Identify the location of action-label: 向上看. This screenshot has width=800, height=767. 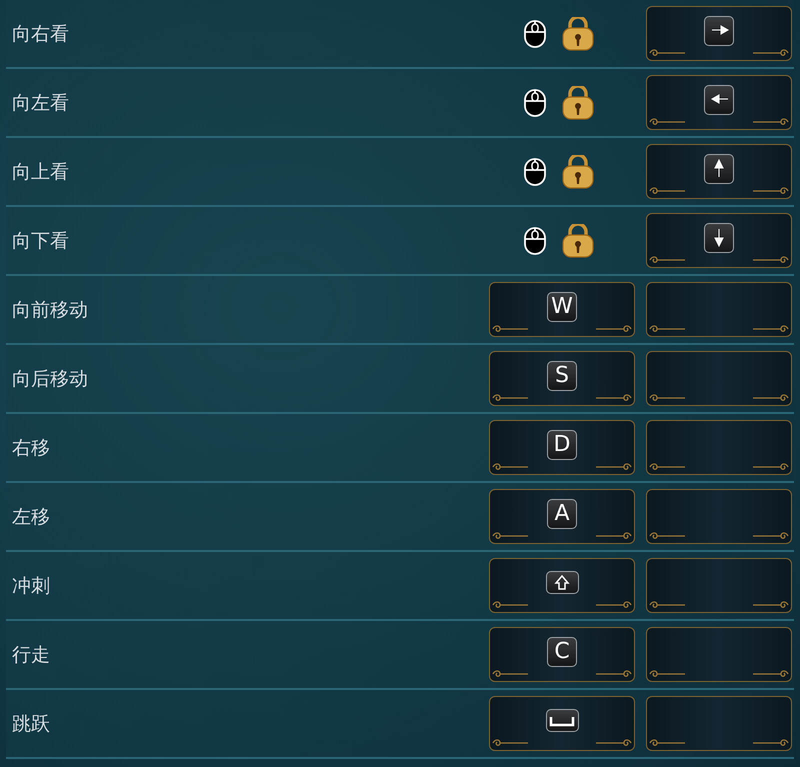
(40, 172).